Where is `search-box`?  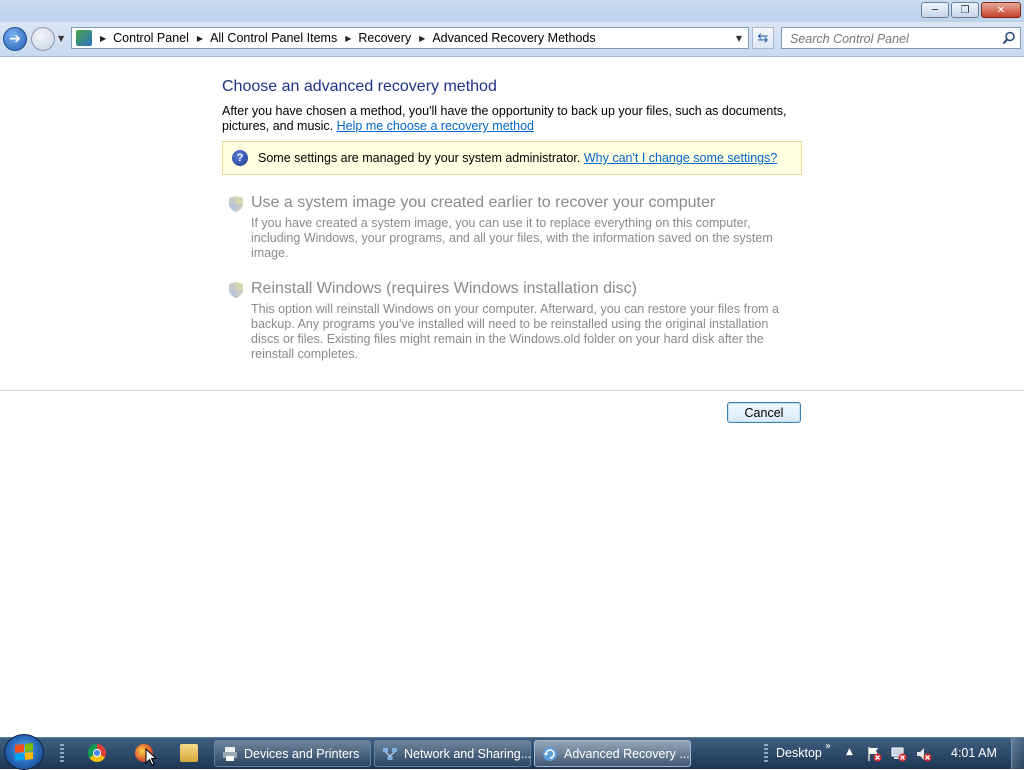
search-box is located at coordinates (901, 38).